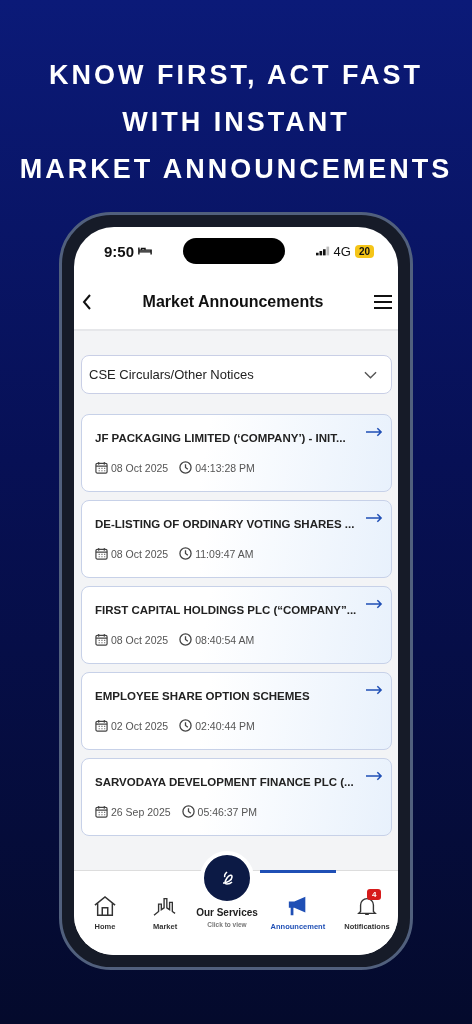 This screenshot has height=1024, width=472. Describe the element at coordinates (140, 725) in the screenshot. I see `announcement-date: 02 Oct 2025` at that location.